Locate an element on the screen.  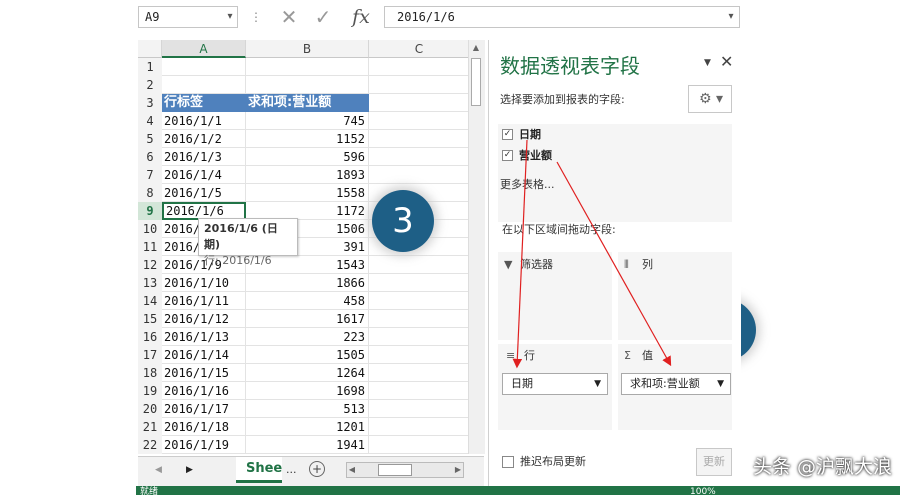
arrow-date-to-rows is located at coordinates (520, 254).